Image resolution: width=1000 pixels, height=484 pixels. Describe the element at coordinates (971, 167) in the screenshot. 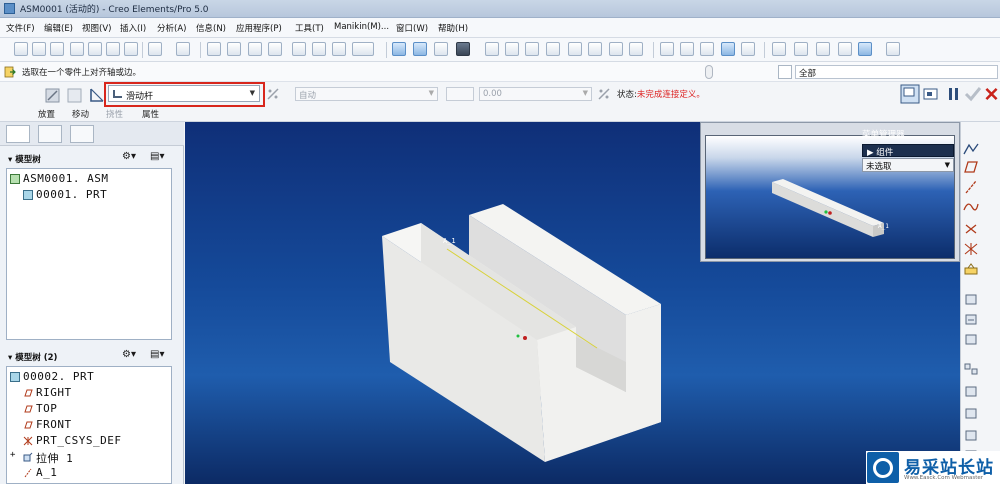

I see `datum-plane-tool-icon` at that location.